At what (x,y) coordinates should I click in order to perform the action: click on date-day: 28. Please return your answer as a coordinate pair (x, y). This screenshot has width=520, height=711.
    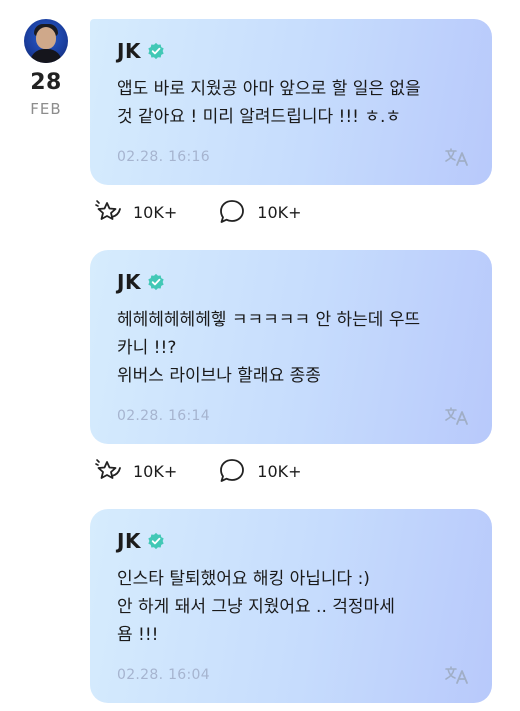
    Looking at the image, I should click on (46, 82).